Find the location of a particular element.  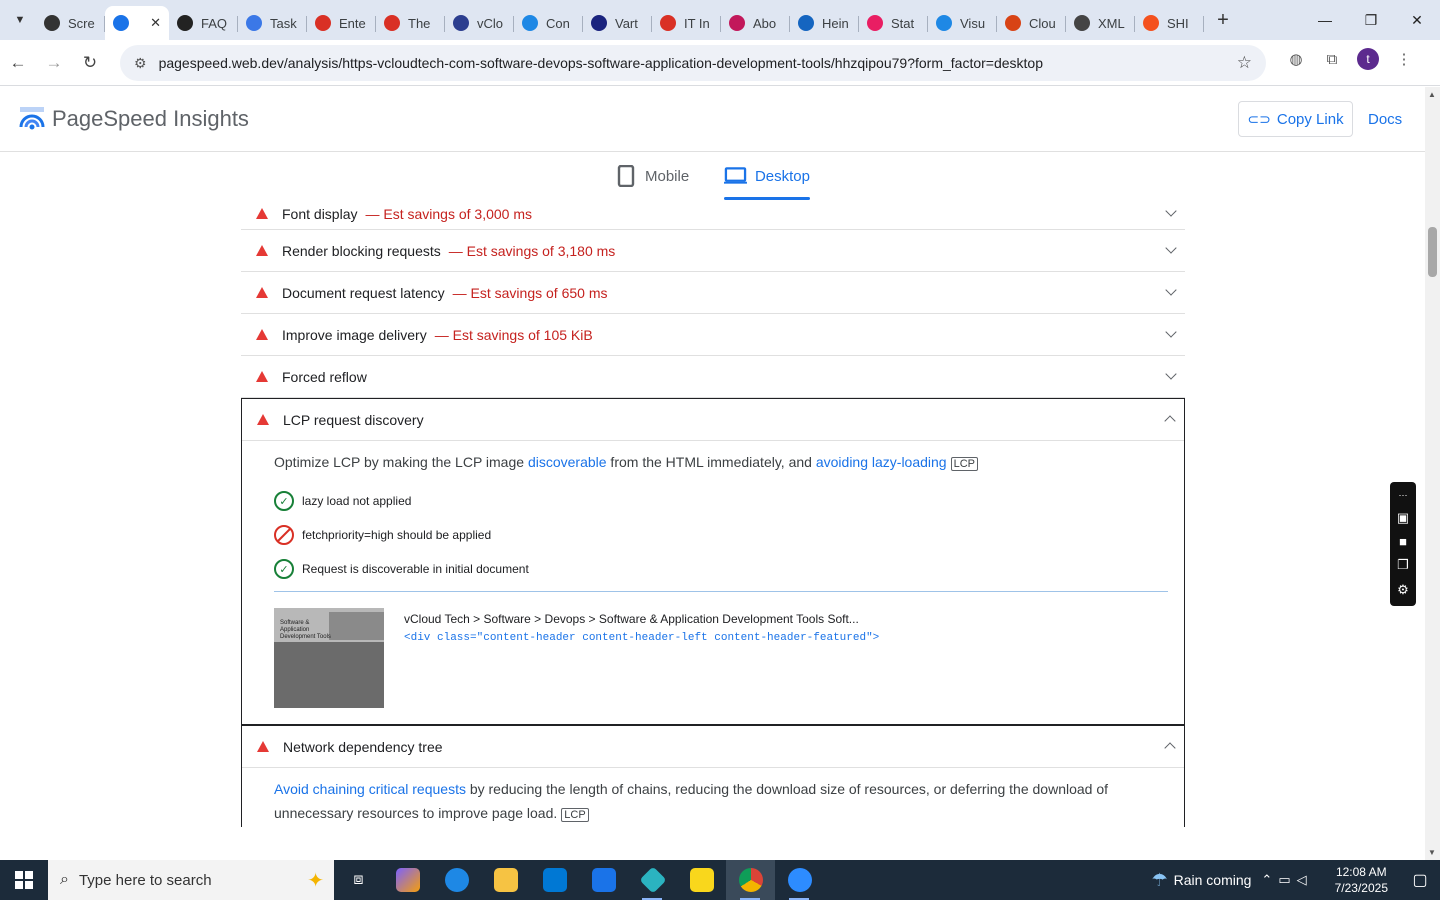

task-view-icon: ⧈ is located at coordinates (358, 880).